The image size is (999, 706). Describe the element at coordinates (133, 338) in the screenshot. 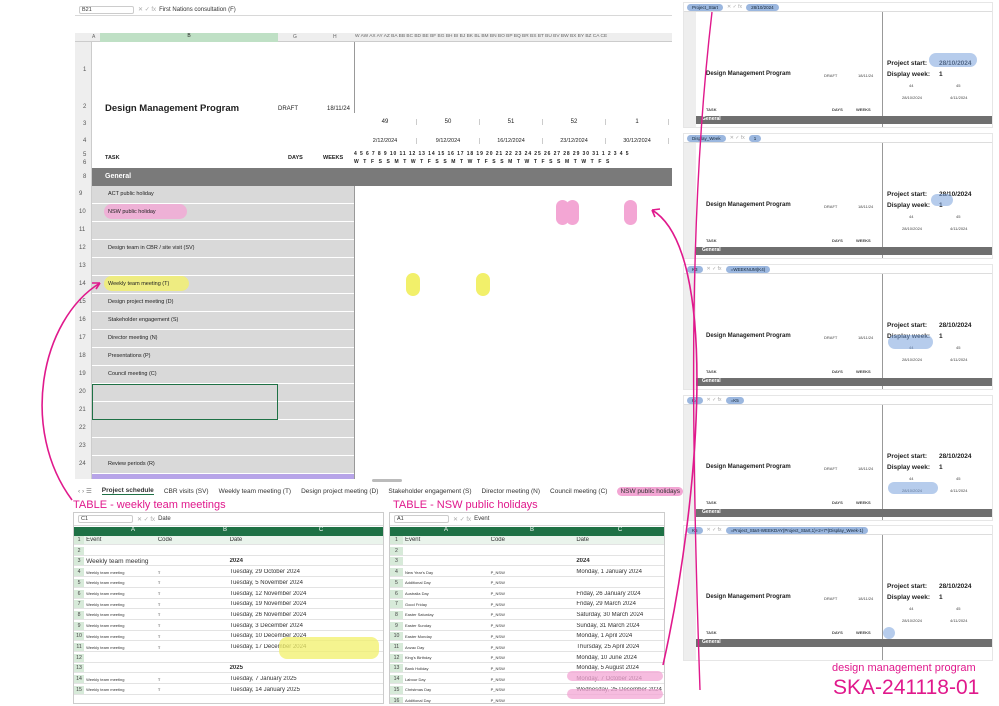

I see `task-label: Director meeting (N)` at that location.